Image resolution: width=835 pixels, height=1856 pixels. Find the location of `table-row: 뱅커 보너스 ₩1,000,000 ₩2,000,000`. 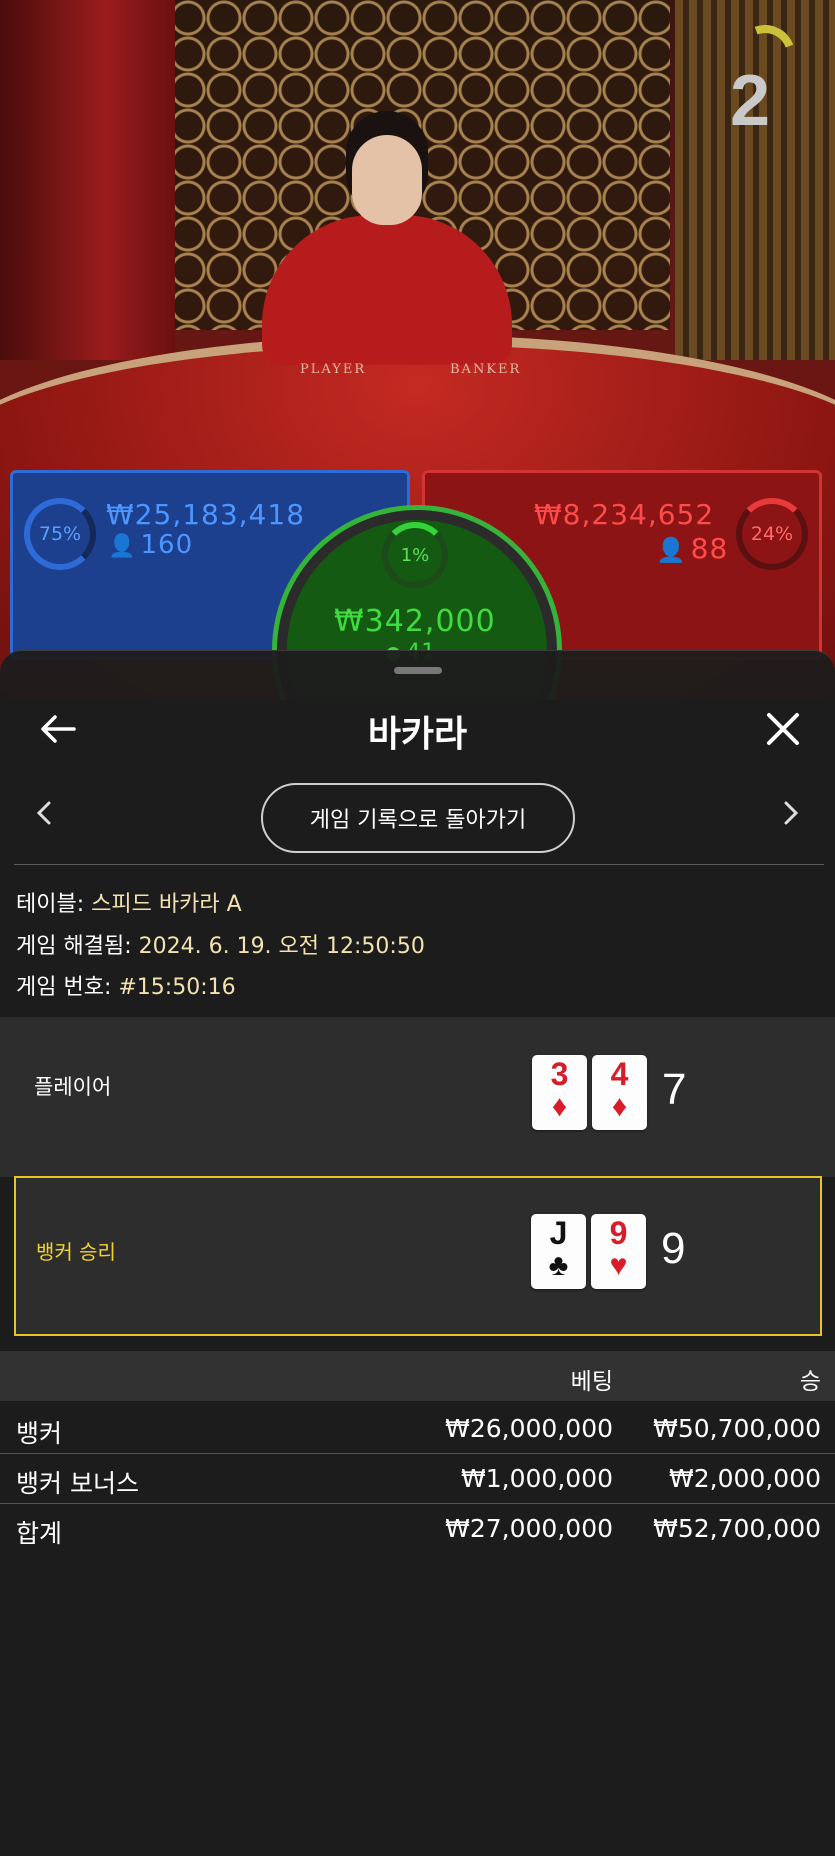

table-row: 뱅커 보너스 ₩1,000,000 ₩2,000,000 is located at coordinates (417, 1480).